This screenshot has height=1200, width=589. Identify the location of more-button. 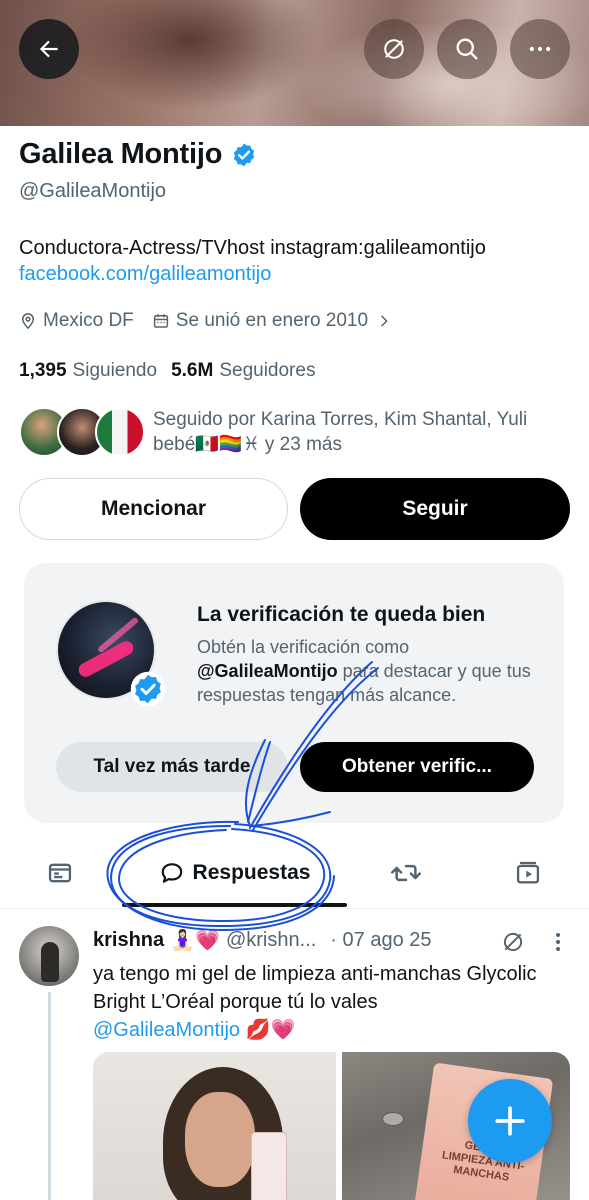
(540, 49).